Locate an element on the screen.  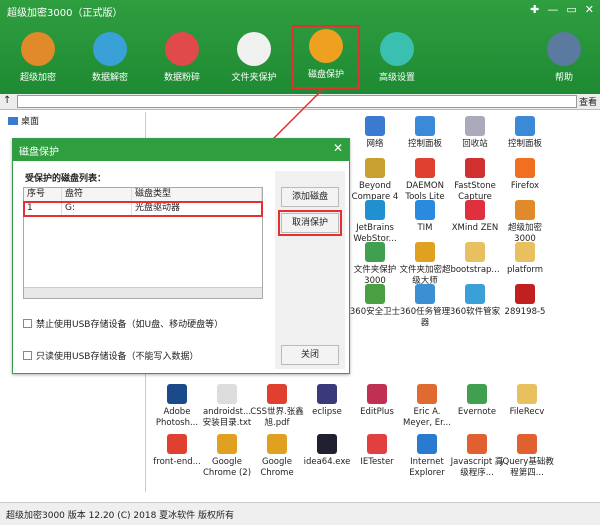
file-item: eclipse is located at coordinates (327, 401).